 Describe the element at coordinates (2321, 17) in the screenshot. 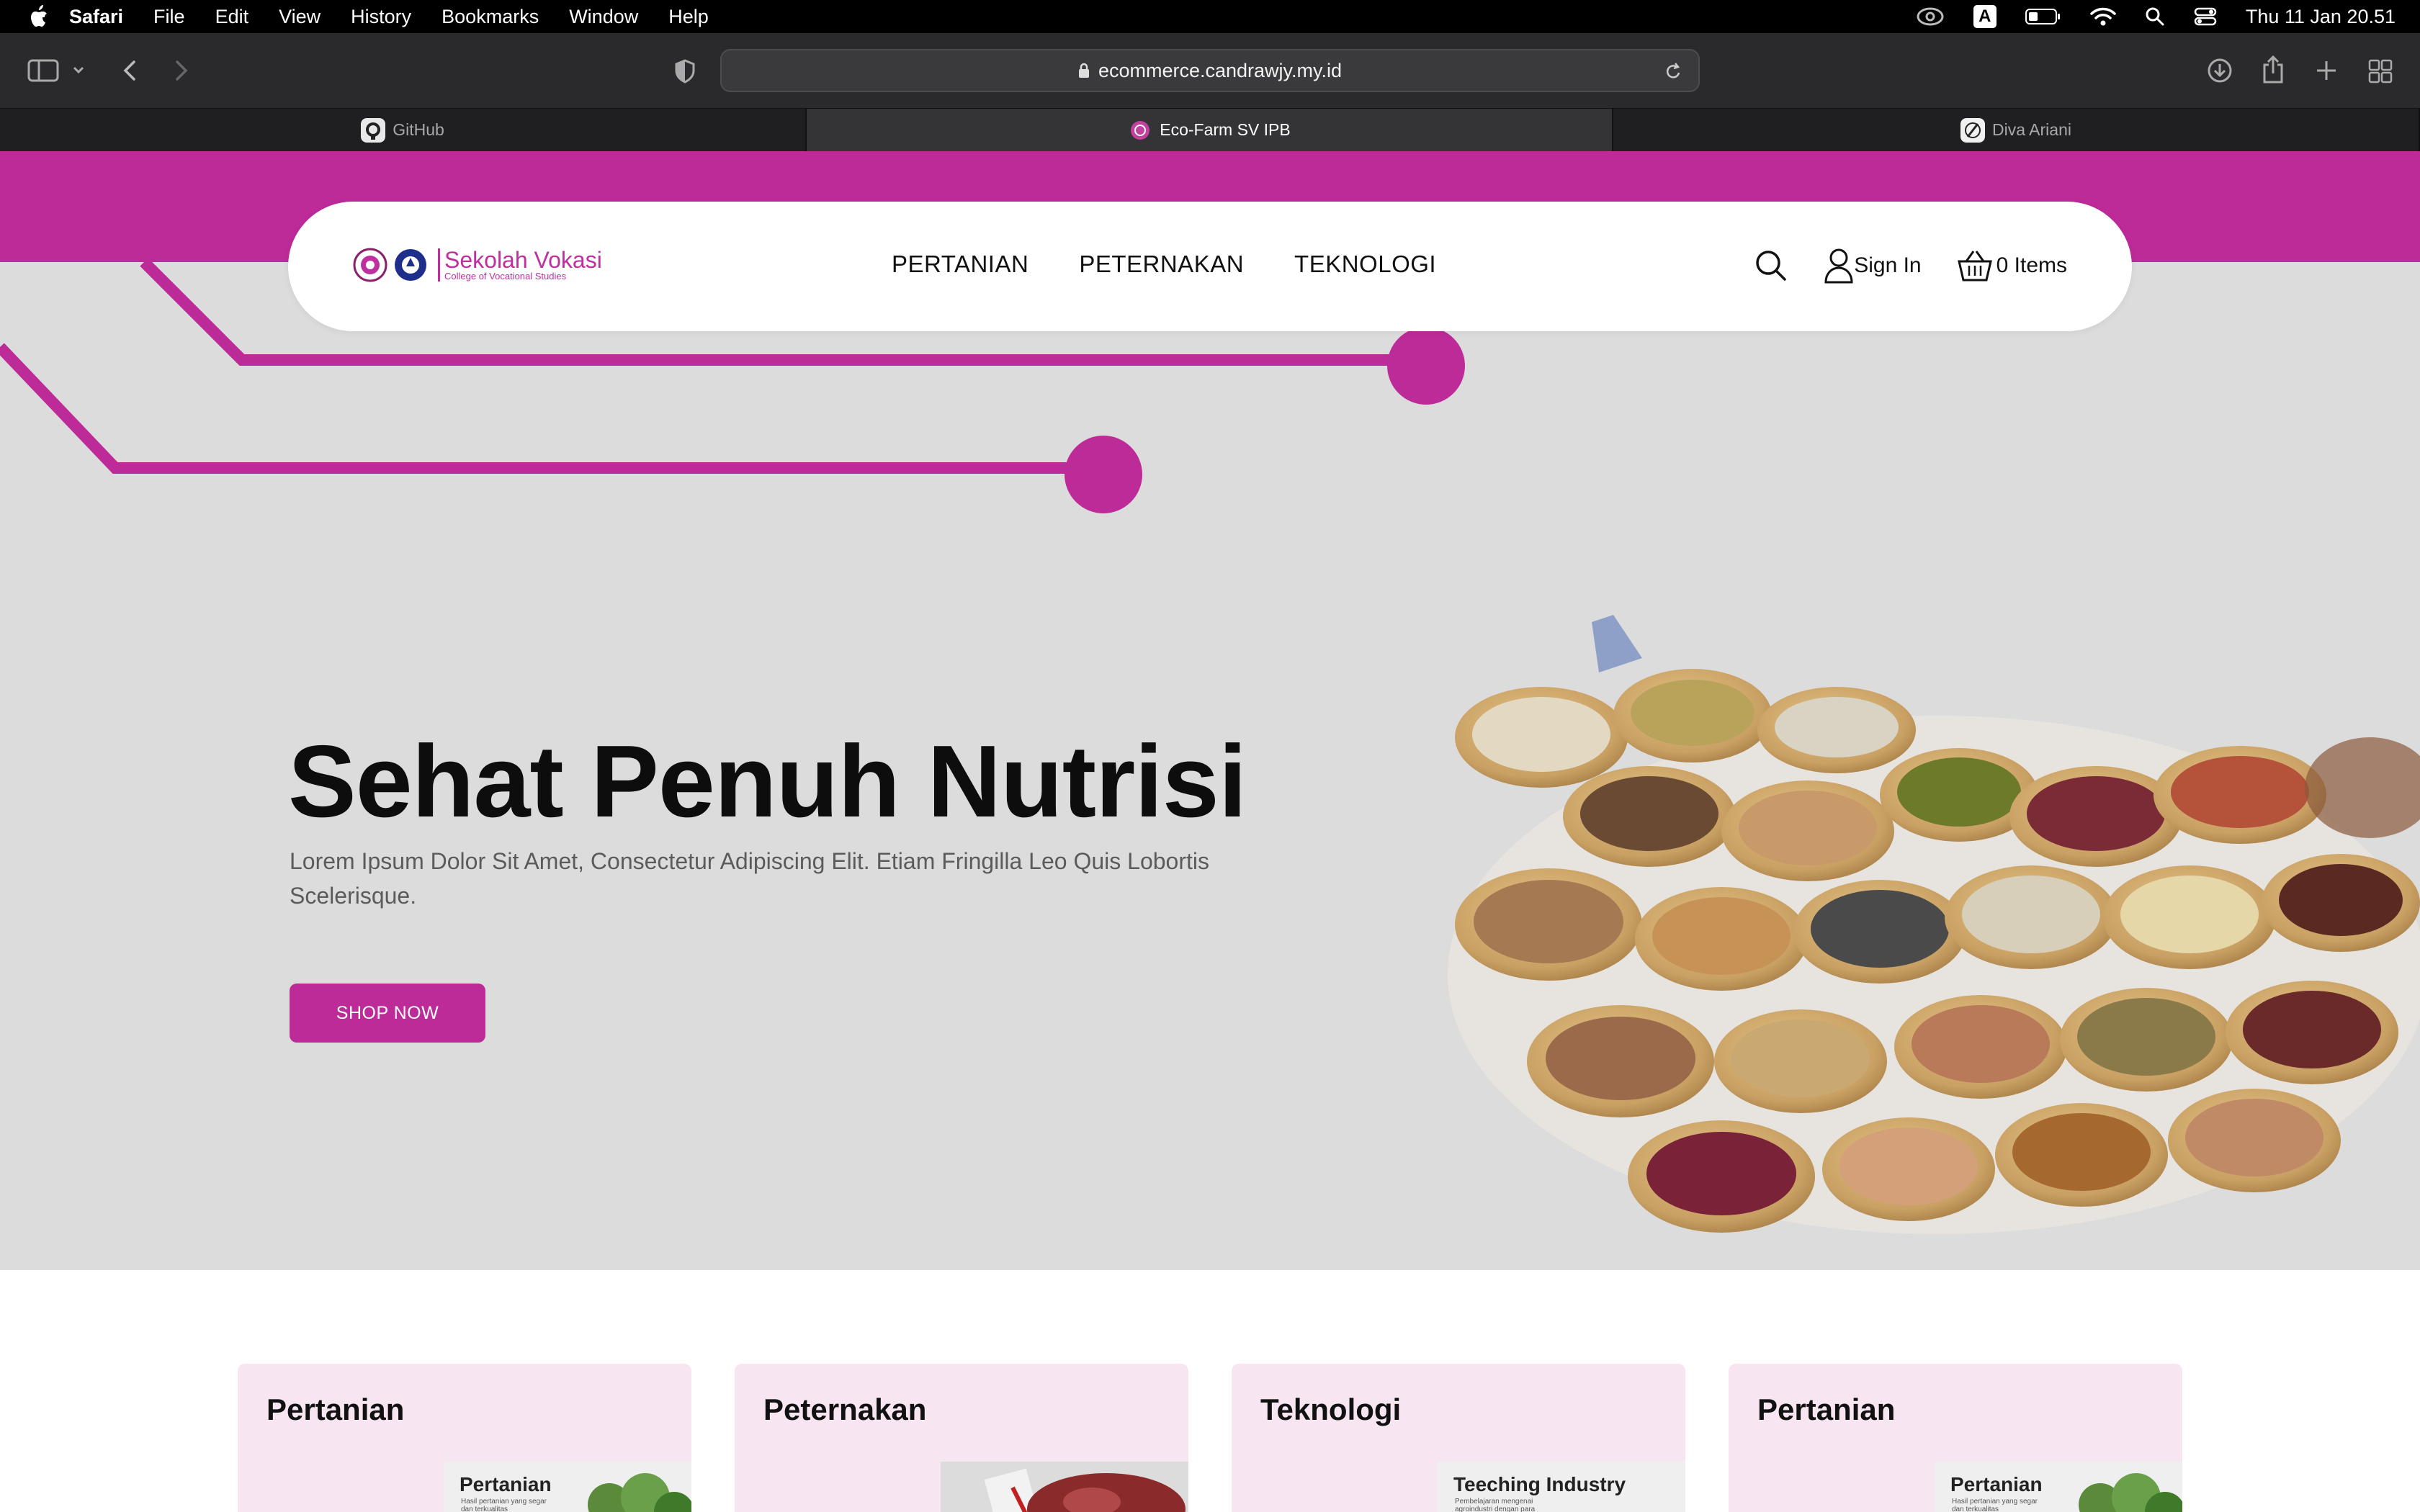

I see `menu-clock: Thu 11 Jan 20.51` at that location.